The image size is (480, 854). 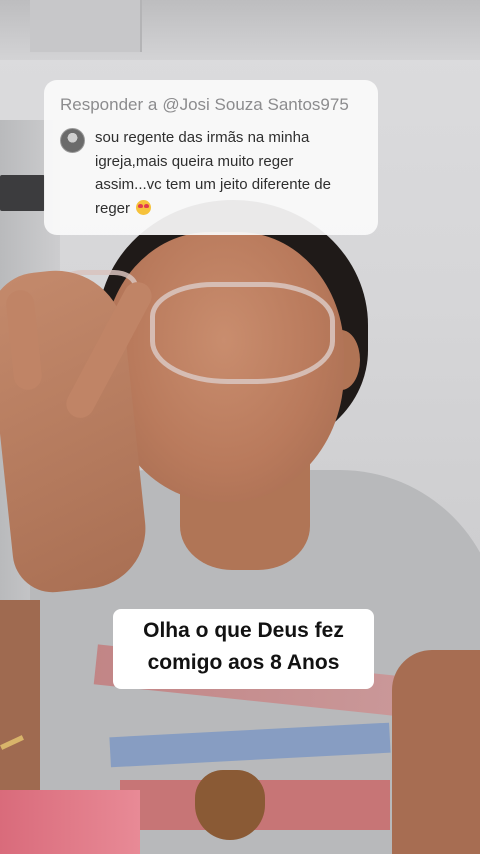 I want to click on ceiling-panel, so click(x=86, y=26).